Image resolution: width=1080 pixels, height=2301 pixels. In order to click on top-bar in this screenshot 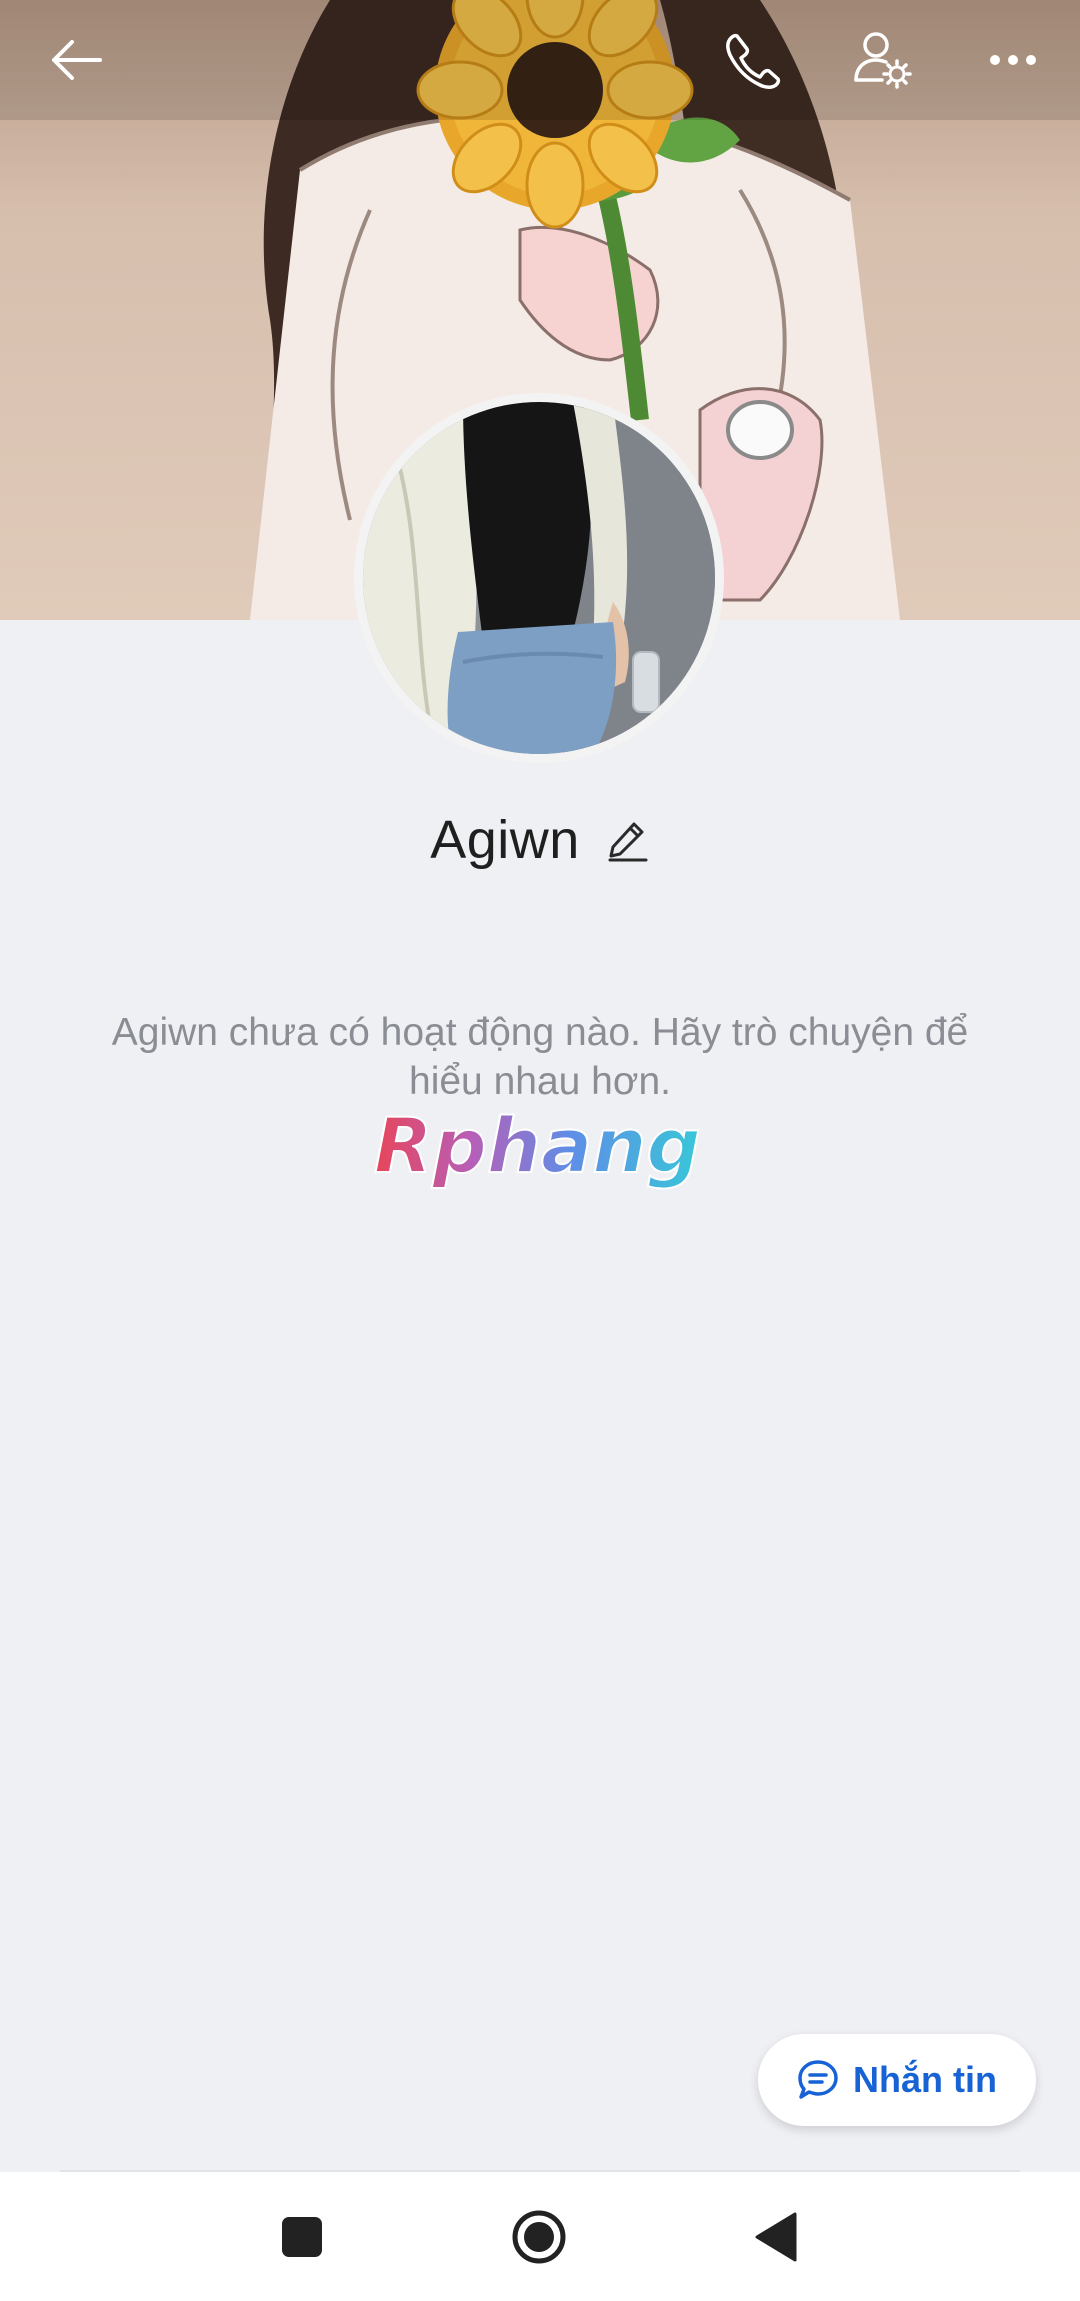, I will do `click(540, 60)`.